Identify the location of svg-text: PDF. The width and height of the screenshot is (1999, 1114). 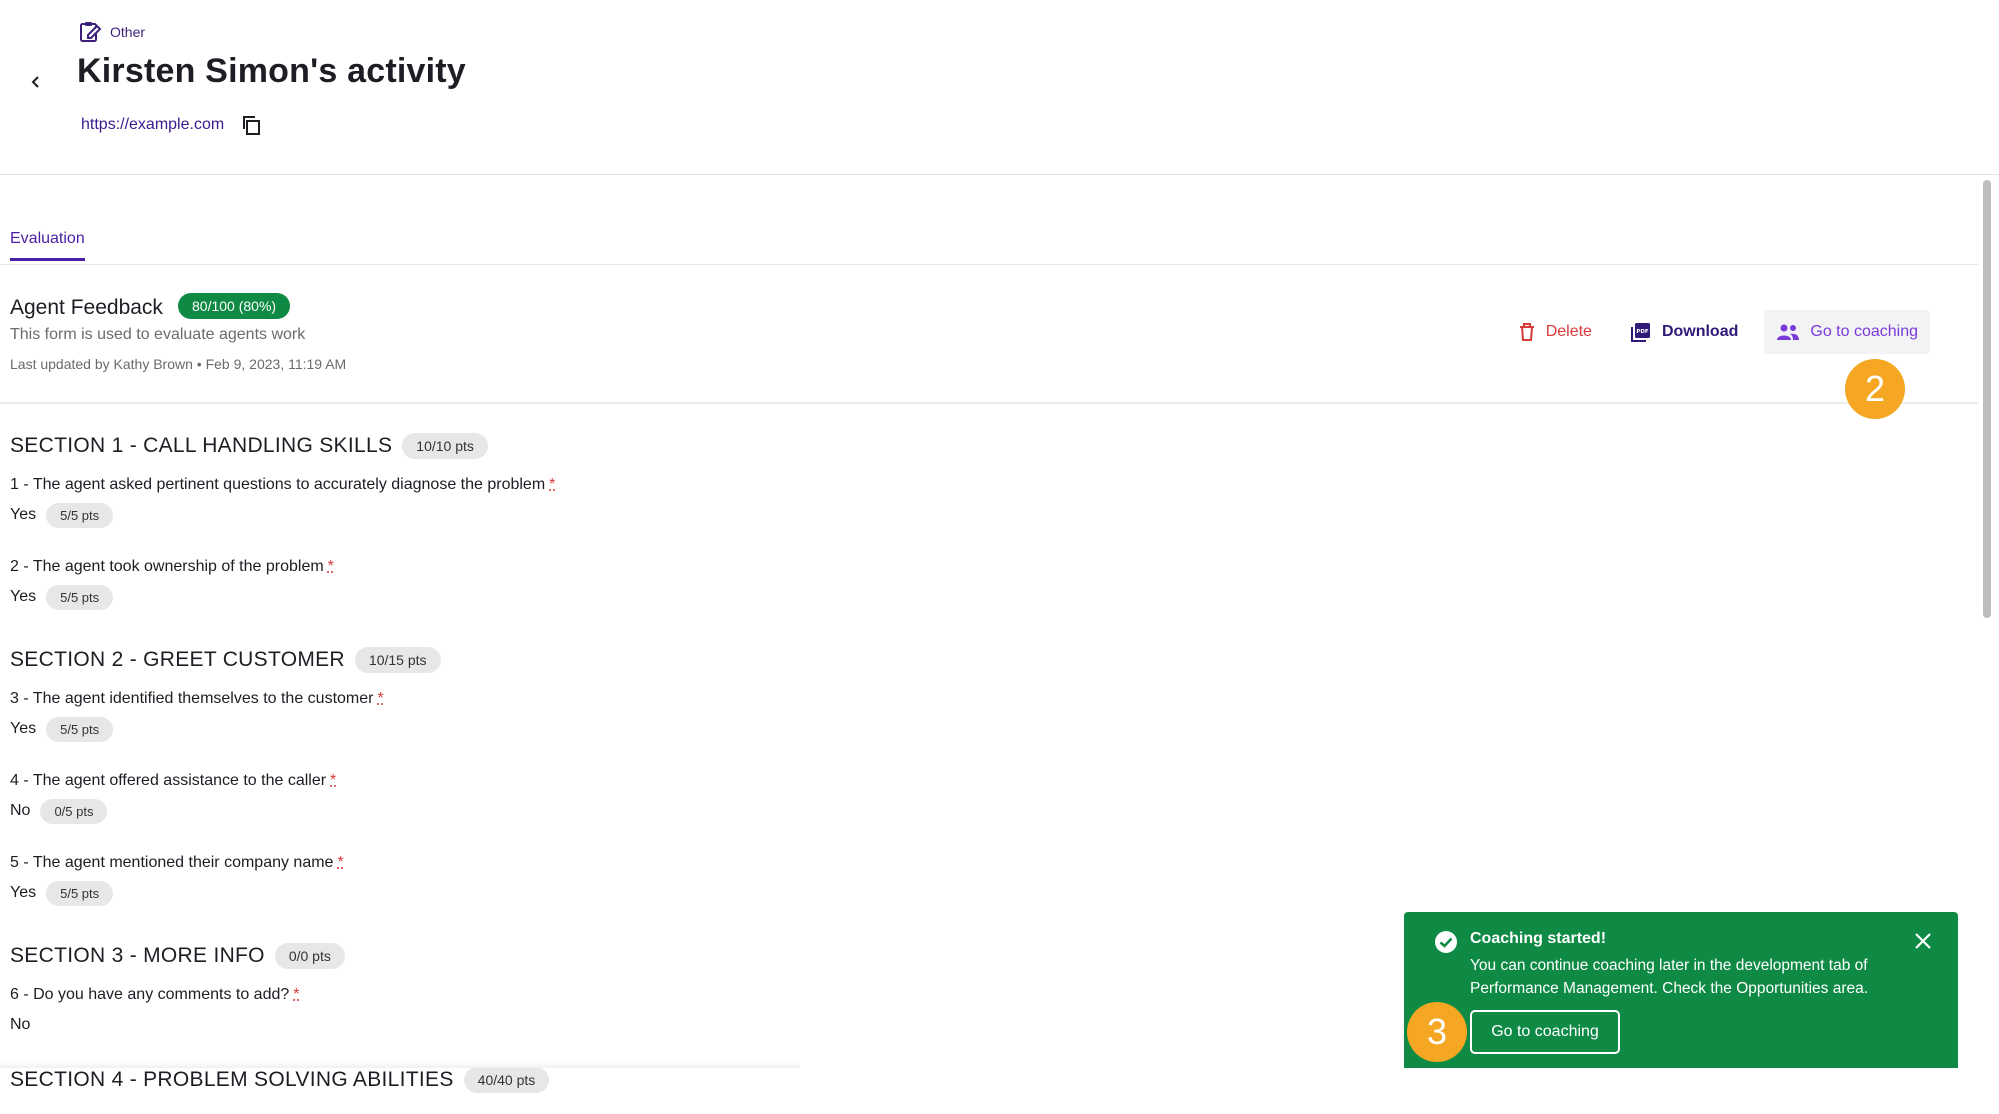
(1642, 332).